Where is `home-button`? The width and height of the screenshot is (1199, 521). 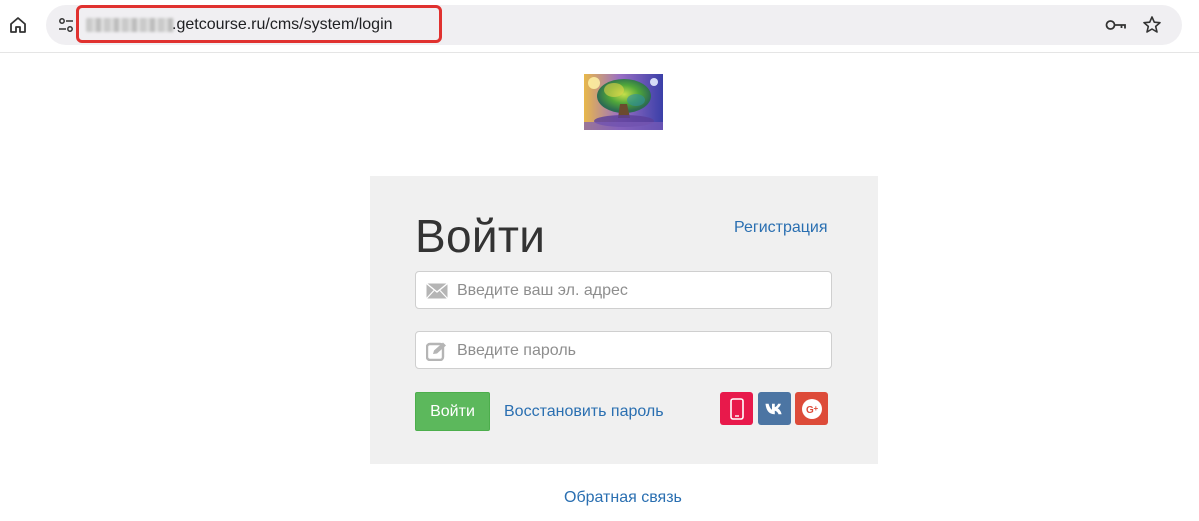
home-button is located at coordinates (18, 25).